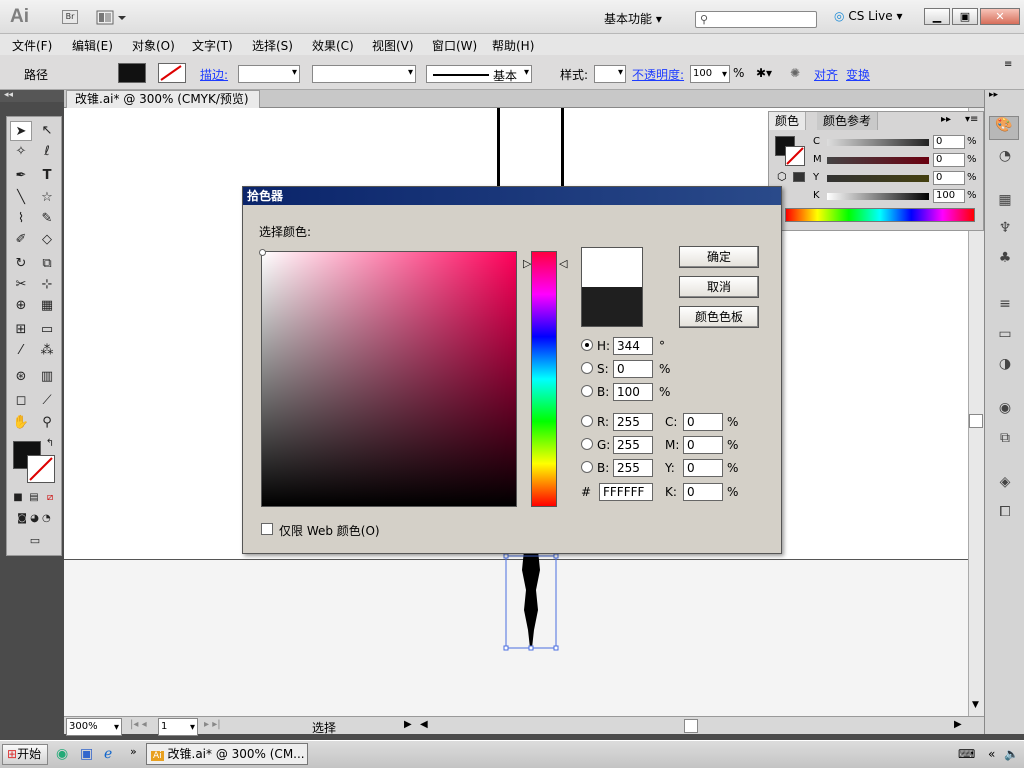  Describe the element at coordinates (47, 285) in the screenshot. I see `free-transform-tool-icon: ⊹` at that location.